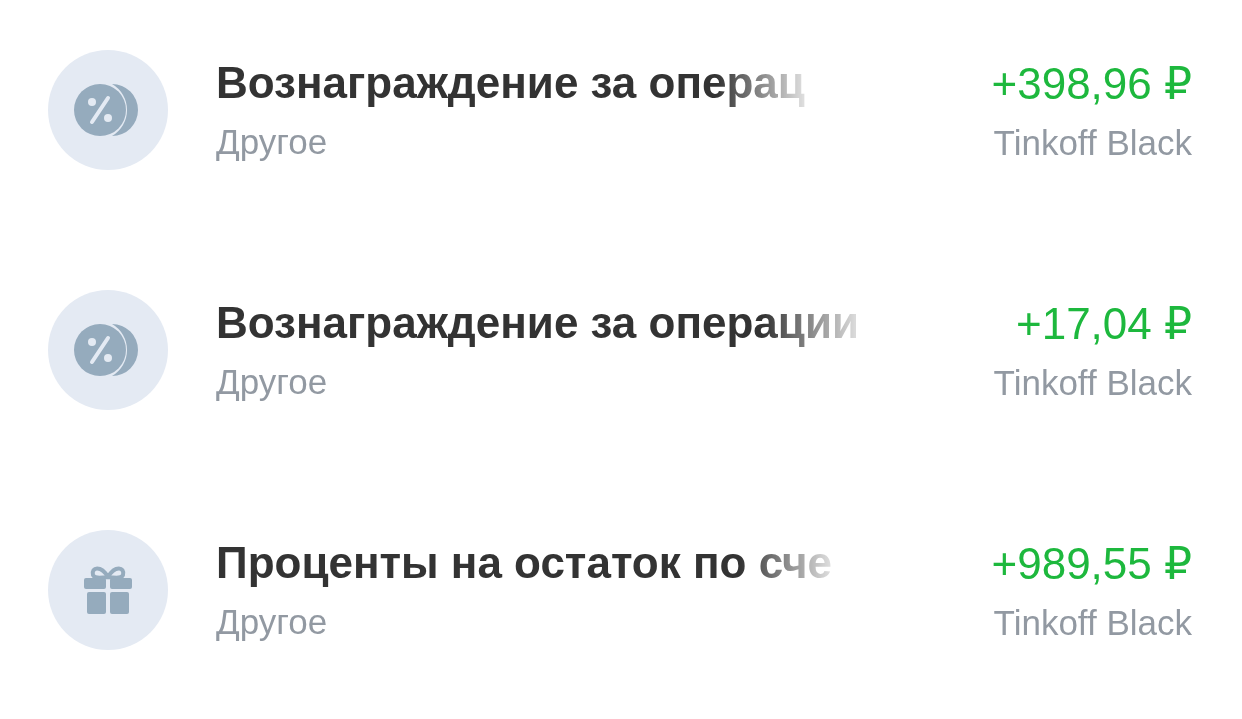 Image resolution: width=1242 pixels, height=719 pixels. I want to click on operation-title: Вознаграждение за операц, so click(510, 83).